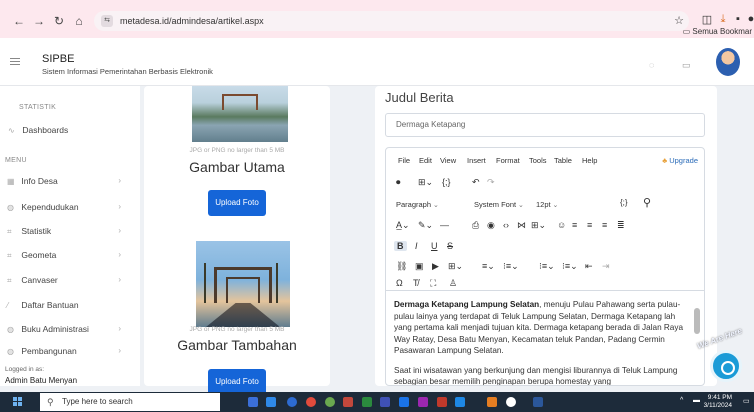 This screenshot has height=412, width=754. Describe the element at coordinates (39, 21) in the screenshot. I see `forward-icon: →` at that location.